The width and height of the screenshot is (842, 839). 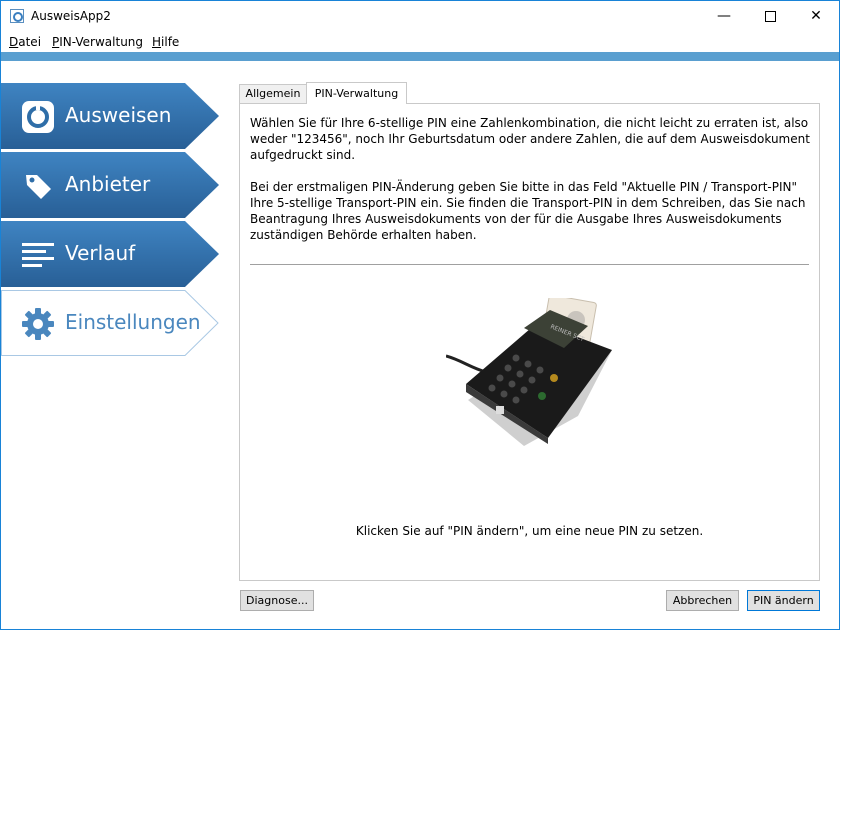 I want to click on id-ring-icon, so click(x=38, y=117).